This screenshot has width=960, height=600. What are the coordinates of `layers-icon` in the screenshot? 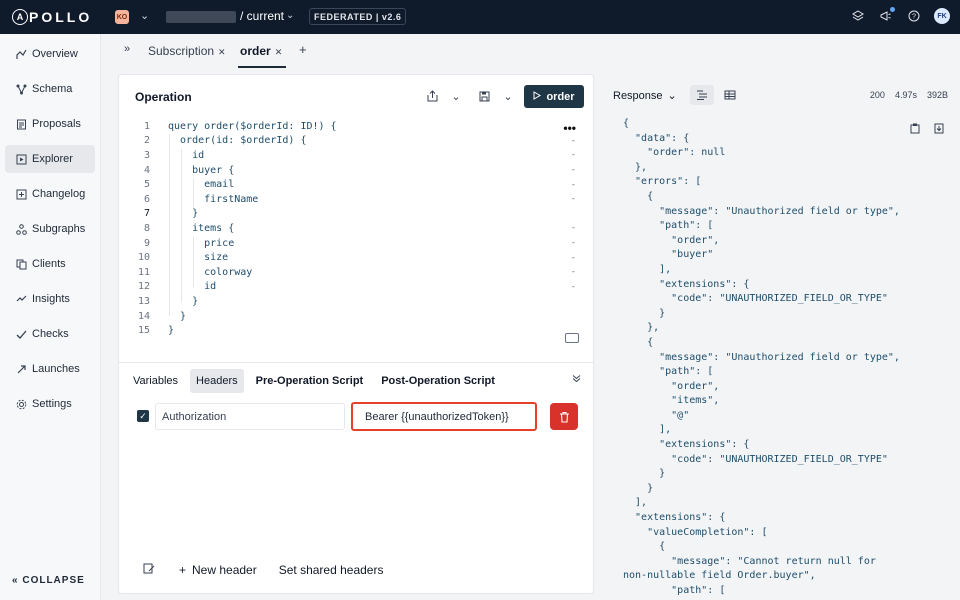 It's located at (858, 16).